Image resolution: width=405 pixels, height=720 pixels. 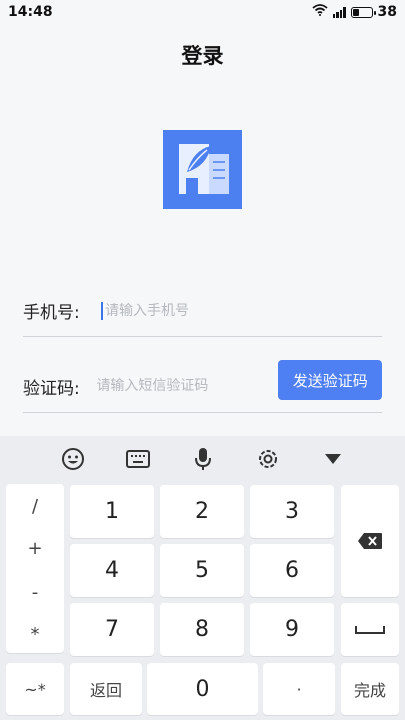 What do you see at coordinates (330, 380) in the screenshot?
I see `send-code-button: 发送验证码` at bounding box center [330, 380].